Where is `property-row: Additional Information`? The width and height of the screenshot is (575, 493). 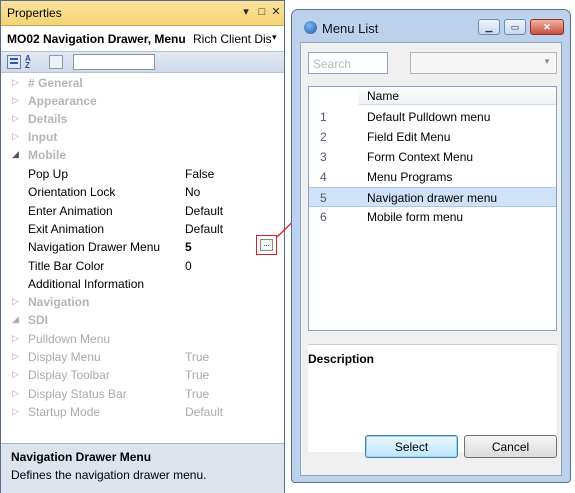
property-row: Additional Information is located at coordinates (142, 284).